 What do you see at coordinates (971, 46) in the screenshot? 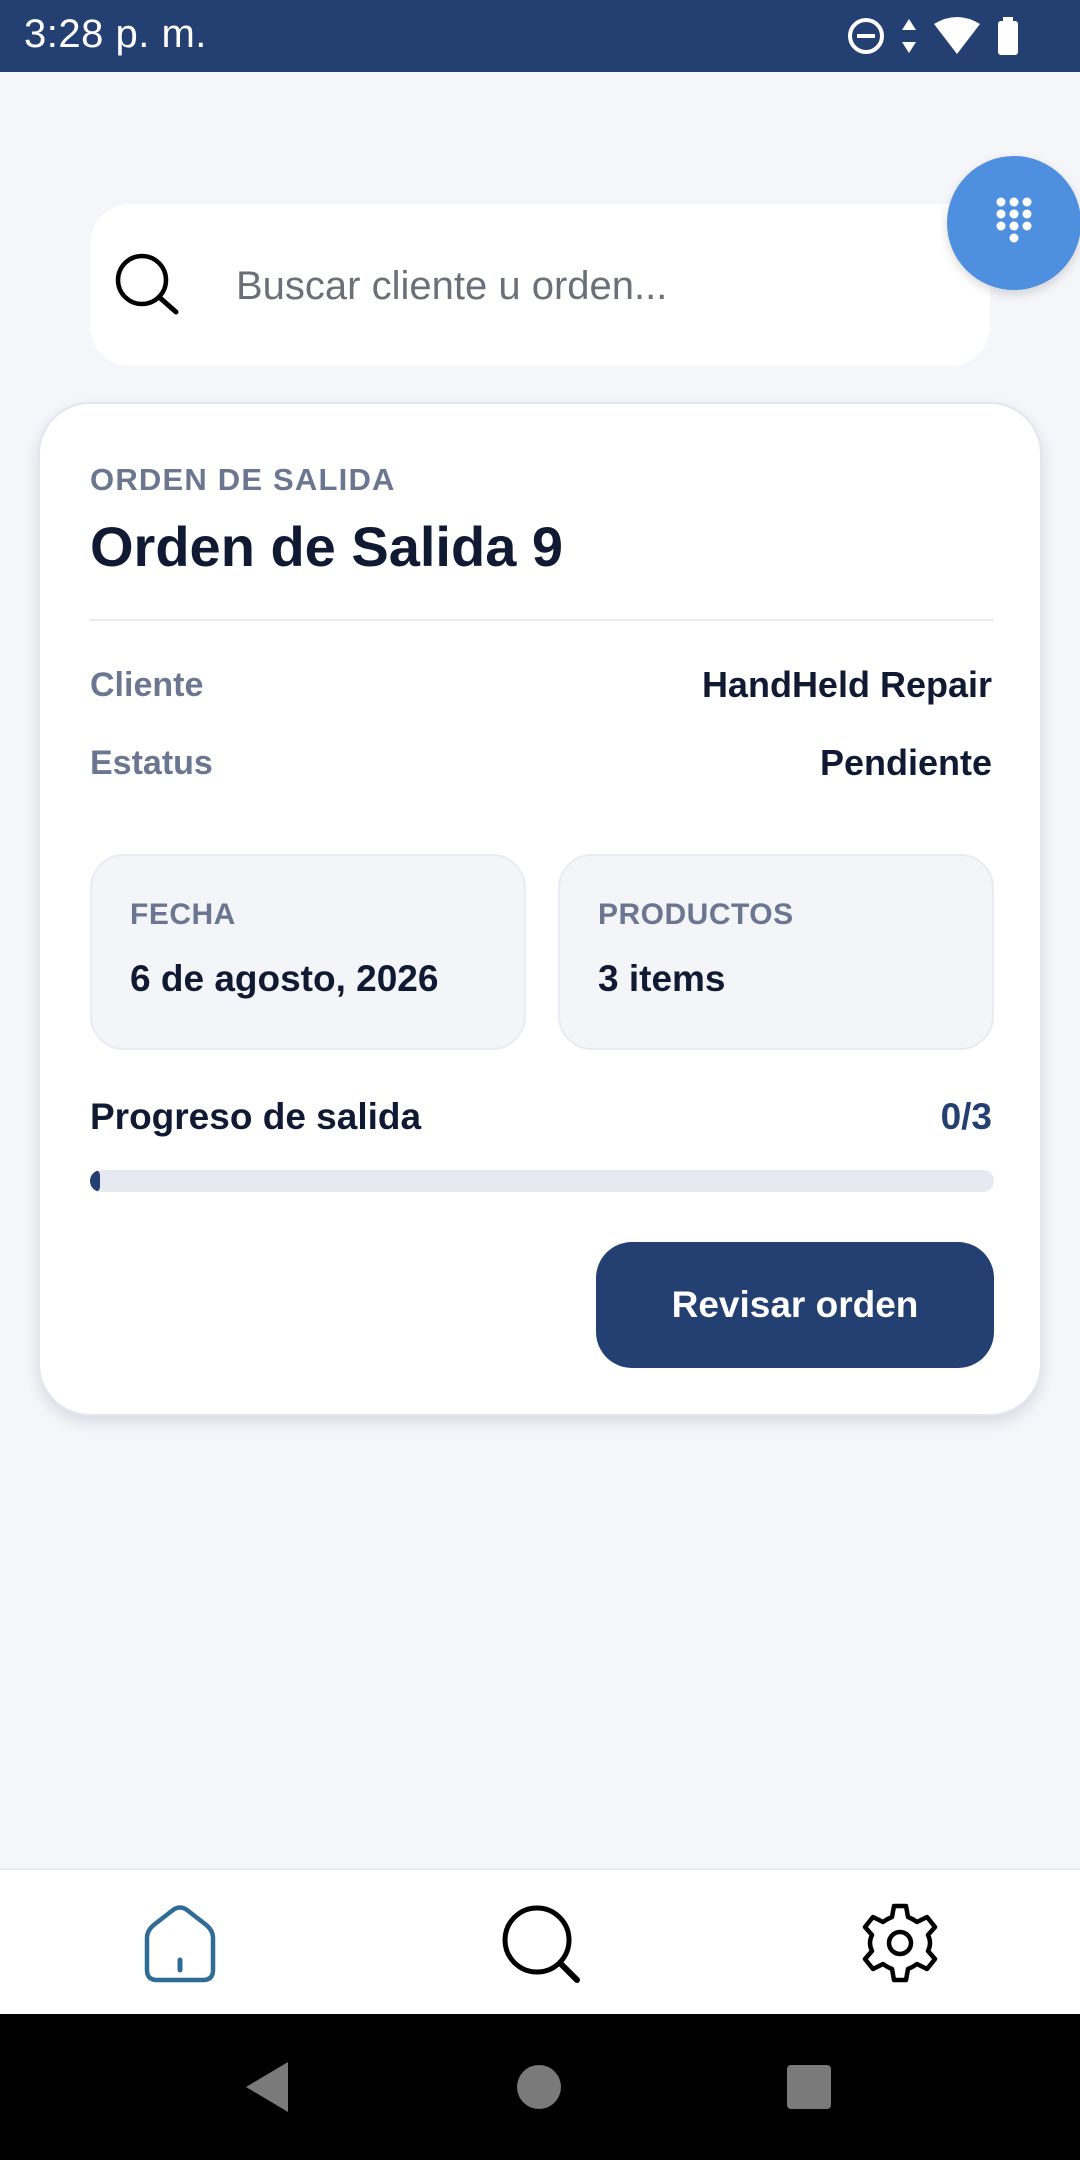
I see `network-badge: 4` at bounding box center [971, 46].